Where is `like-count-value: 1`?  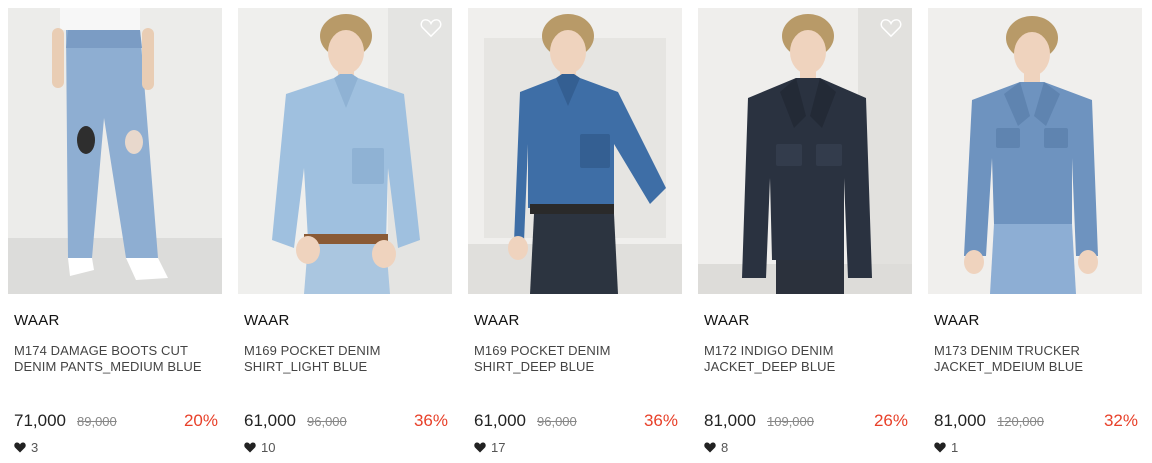
like-count-value: 1 is located at coordinates (955, 447).